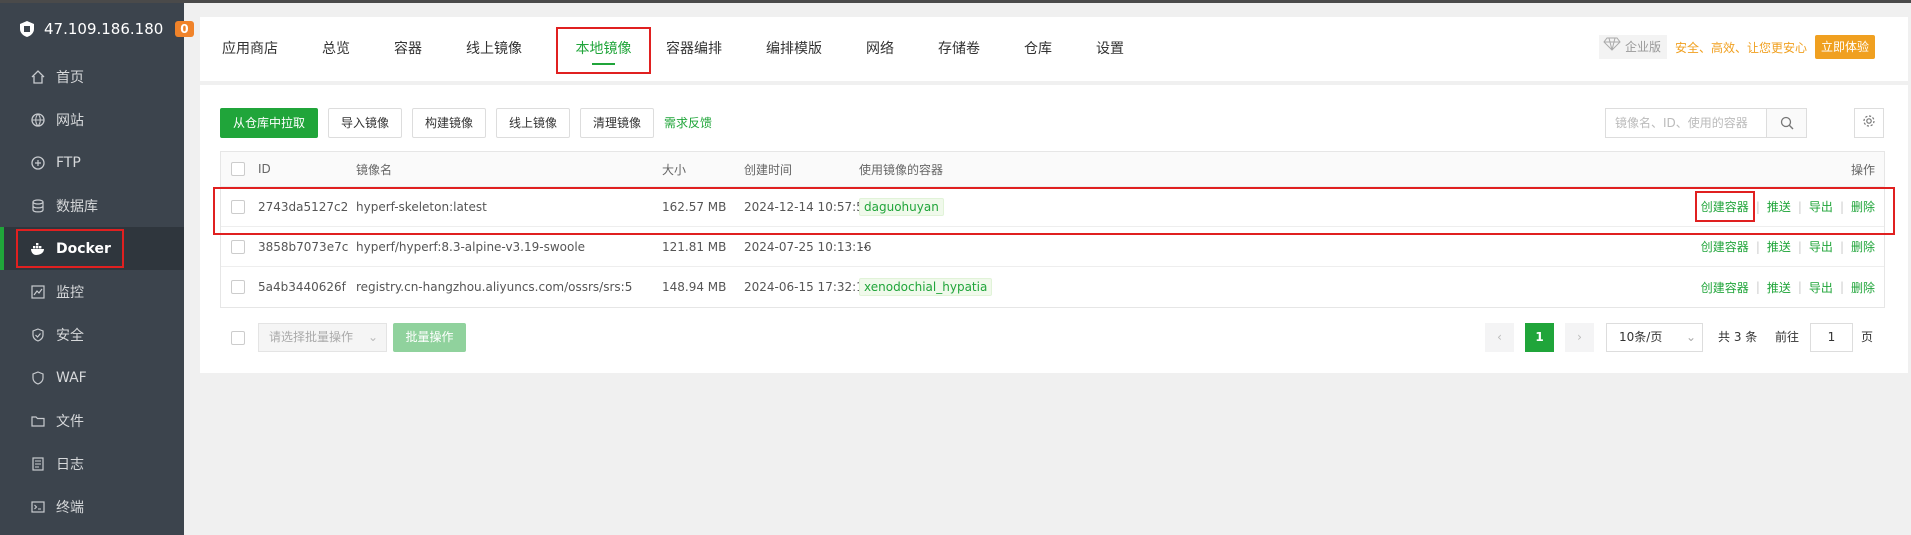 The image size is (1911, 535). What do you see at coordinates (901, 206) in the screenshot?
I see `container-tag: daguohuyan` at bounding box center [901, 206].